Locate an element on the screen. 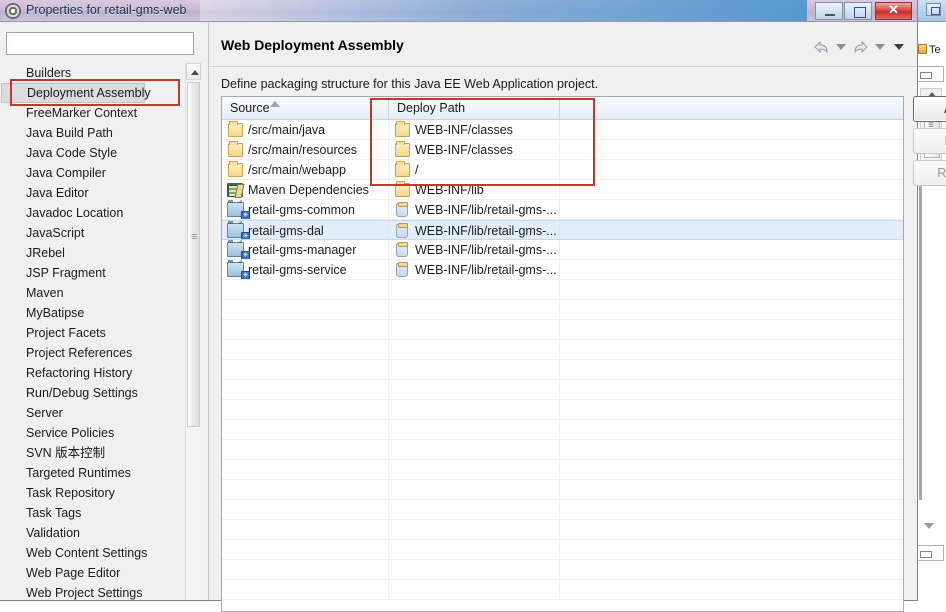  sidebar-item-deployment-assembly: Deployment Assembly is located at coordinates (76, 93).